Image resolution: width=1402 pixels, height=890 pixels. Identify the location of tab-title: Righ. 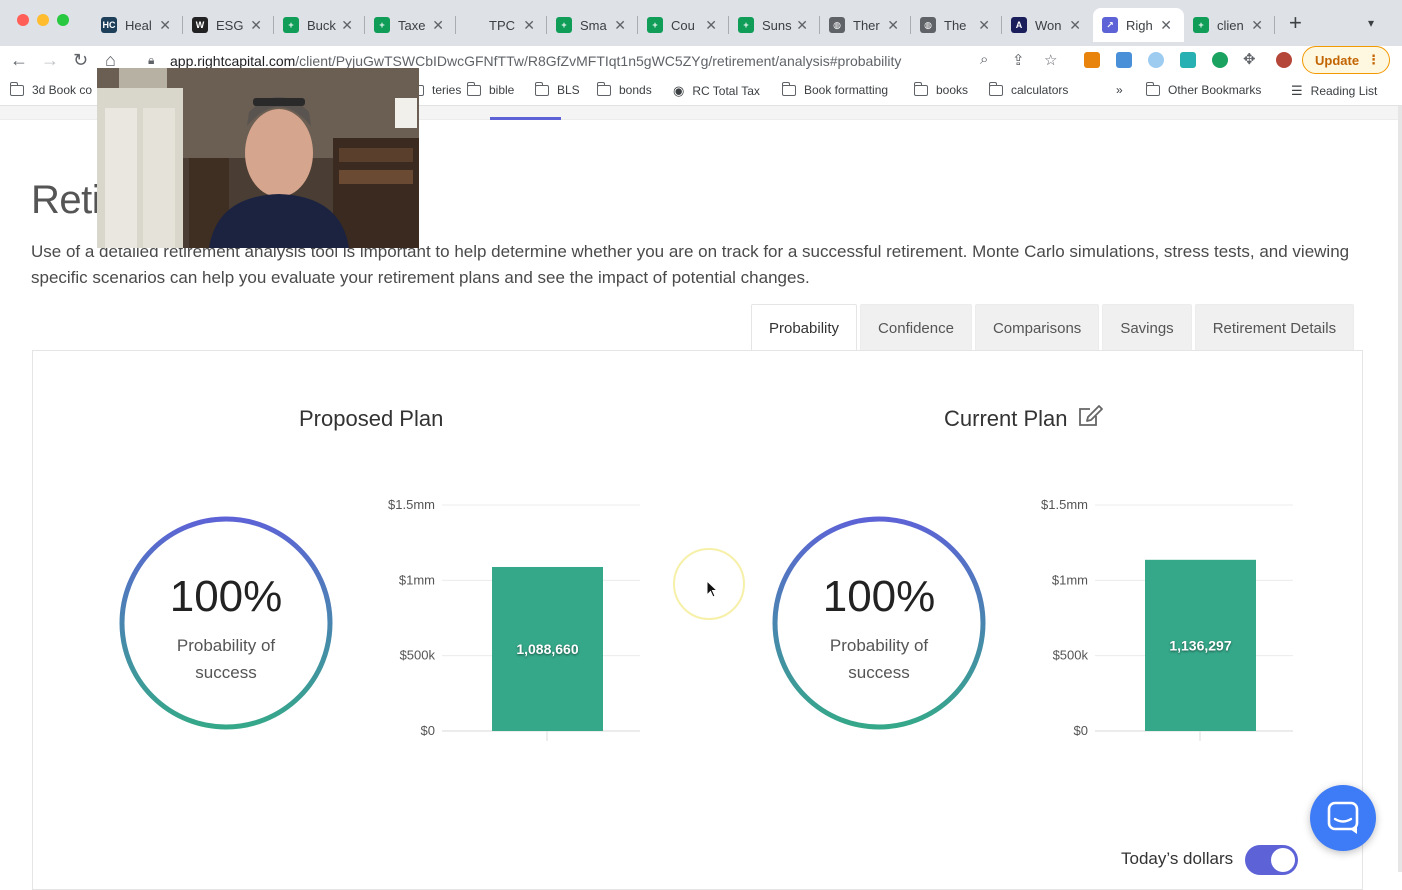
(1139, 25).